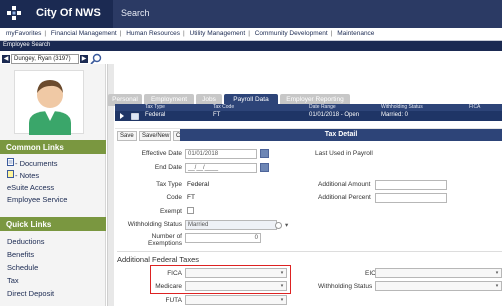  I want to click on exemptions-field: 0, so click(223, 238).